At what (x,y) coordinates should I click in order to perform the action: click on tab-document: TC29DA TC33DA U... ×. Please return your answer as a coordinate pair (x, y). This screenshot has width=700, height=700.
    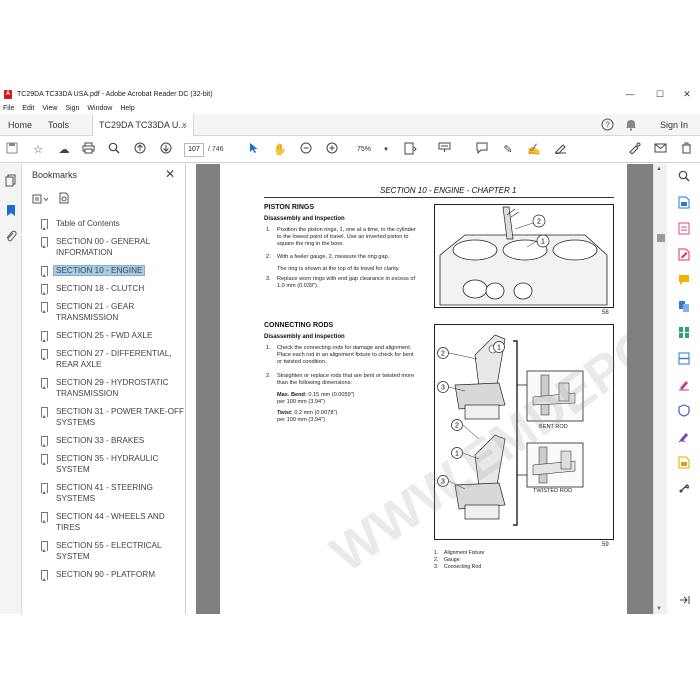
    Looking at the image, I should click on (143, 125).